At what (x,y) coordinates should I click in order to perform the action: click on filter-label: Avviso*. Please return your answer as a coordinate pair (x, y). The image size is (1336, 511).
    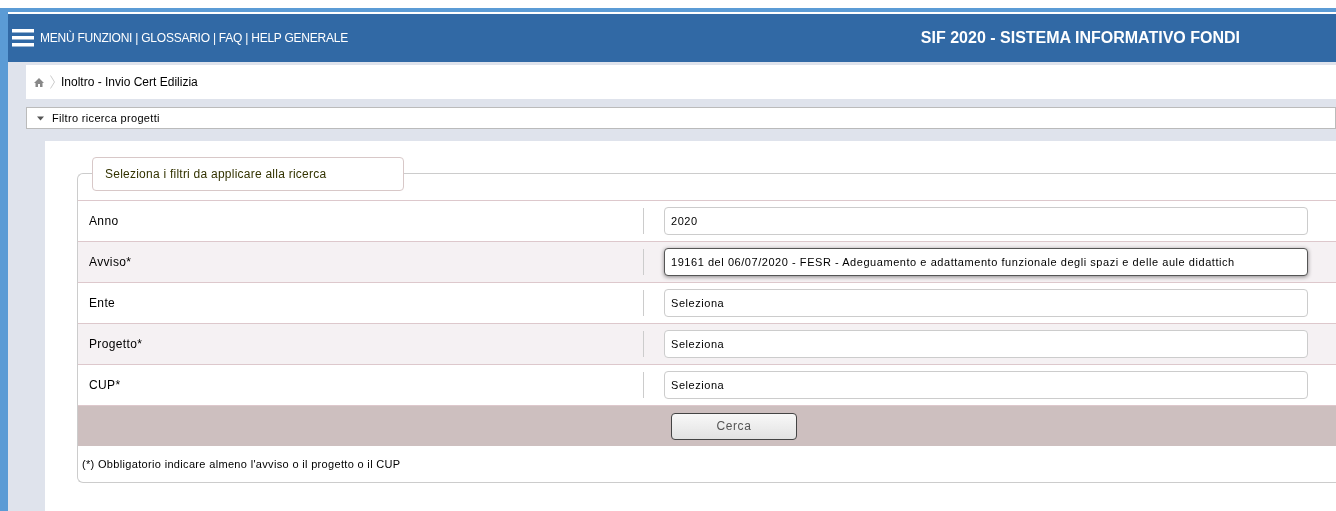
    Looking at the image, I should click on (110, 262).